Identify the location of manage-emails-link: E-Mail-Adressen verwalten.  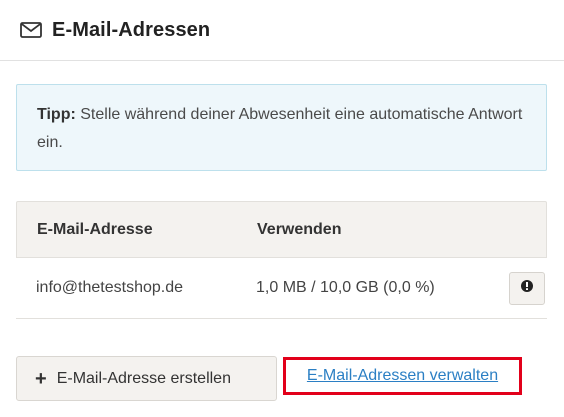
(402, 376).